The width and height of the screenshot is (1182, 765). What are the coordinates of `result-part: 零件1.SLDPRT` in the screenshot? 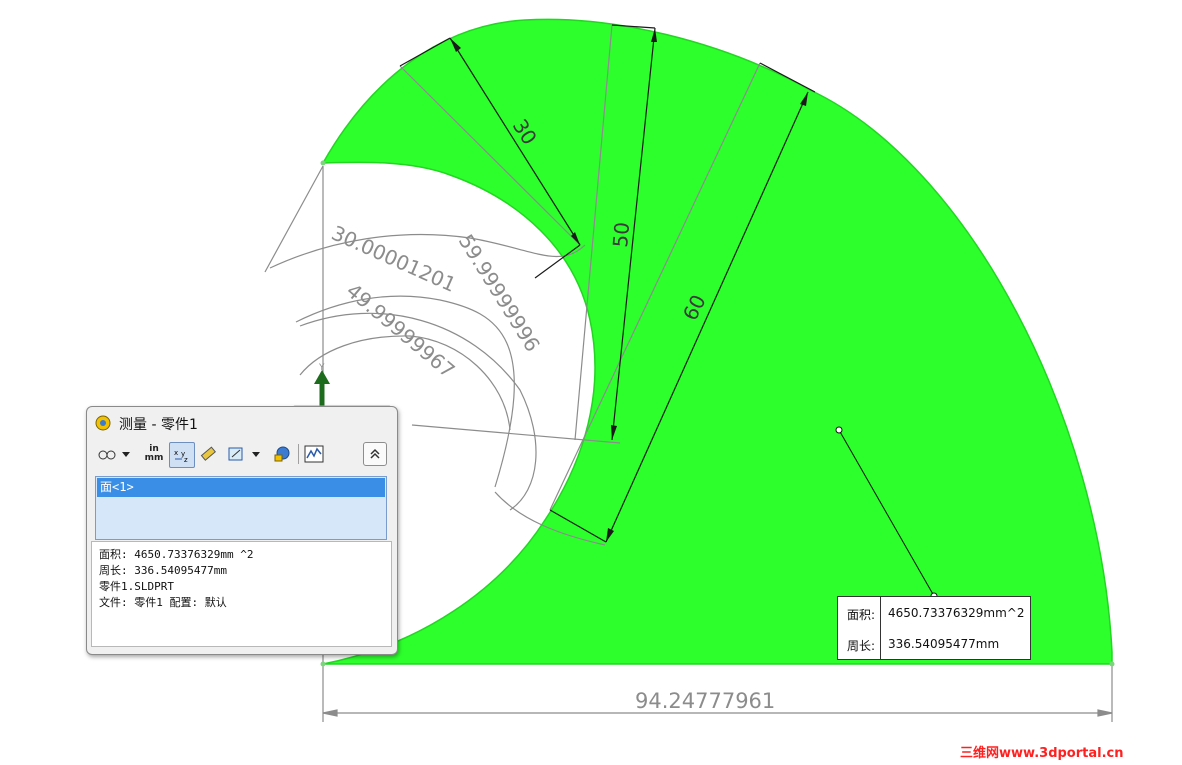 It's located at (136, 586).